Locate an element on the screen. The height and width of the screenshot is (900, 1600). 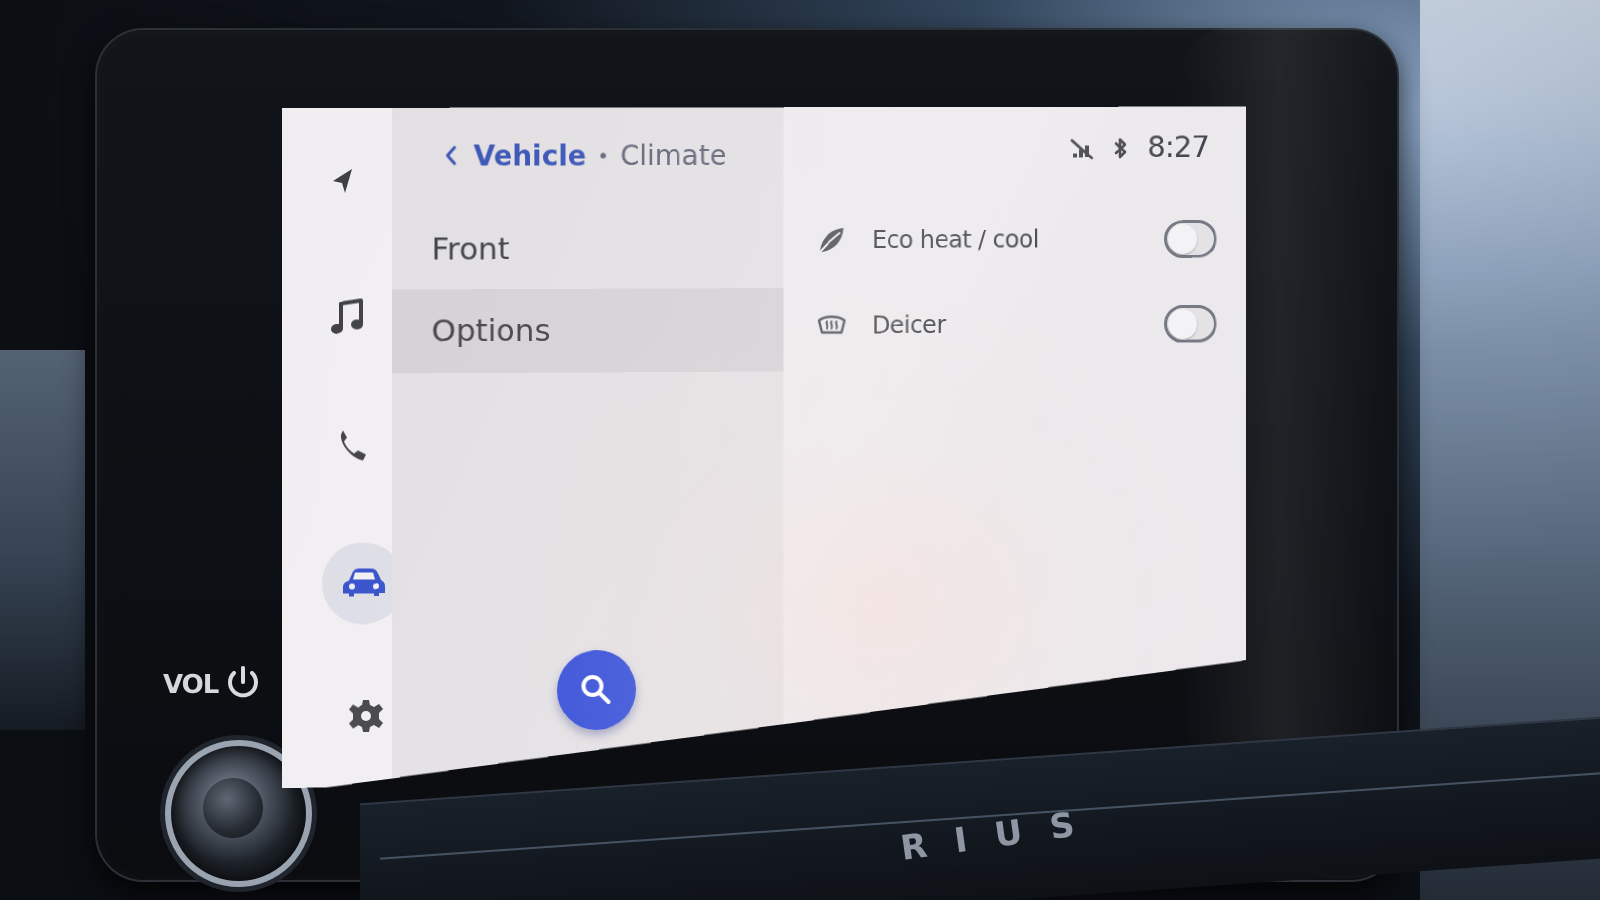
menu-item-label: Options is located at coordinates (491, 331).